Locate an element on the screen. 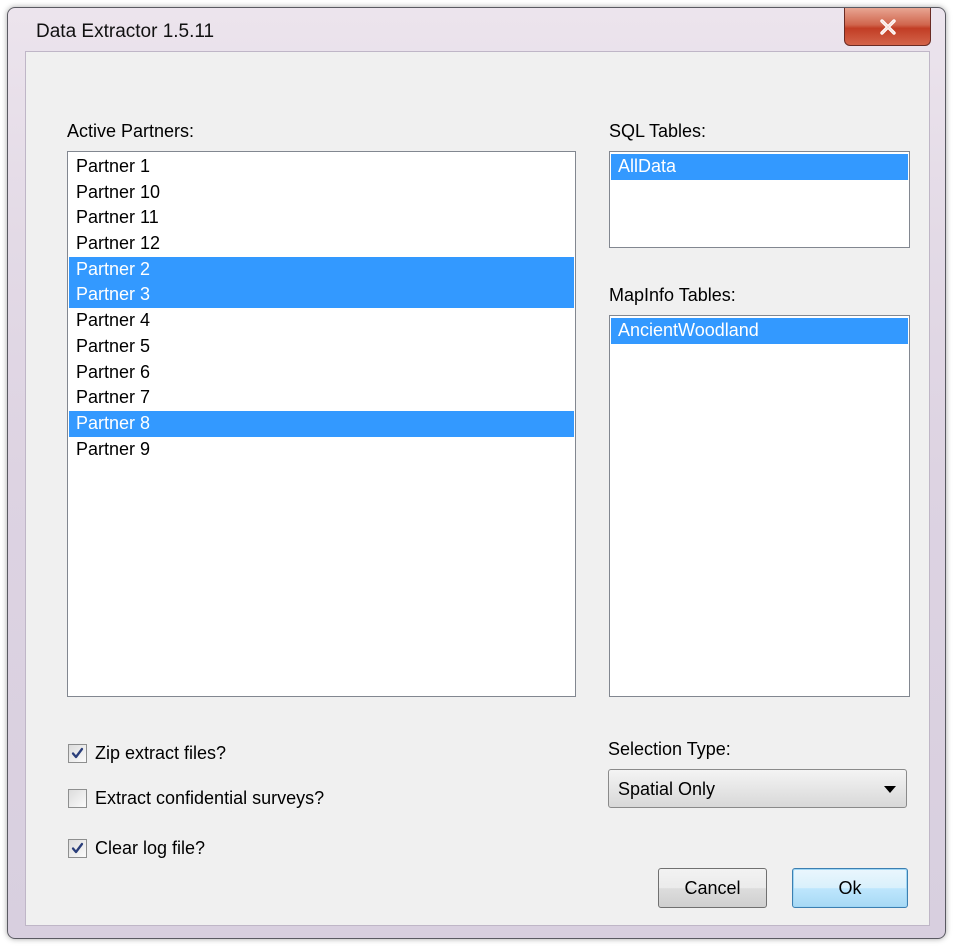 The width and height of the screenshot is (953, 946). partner-list-item: Partner 3 is located at coordinates (321, 295).